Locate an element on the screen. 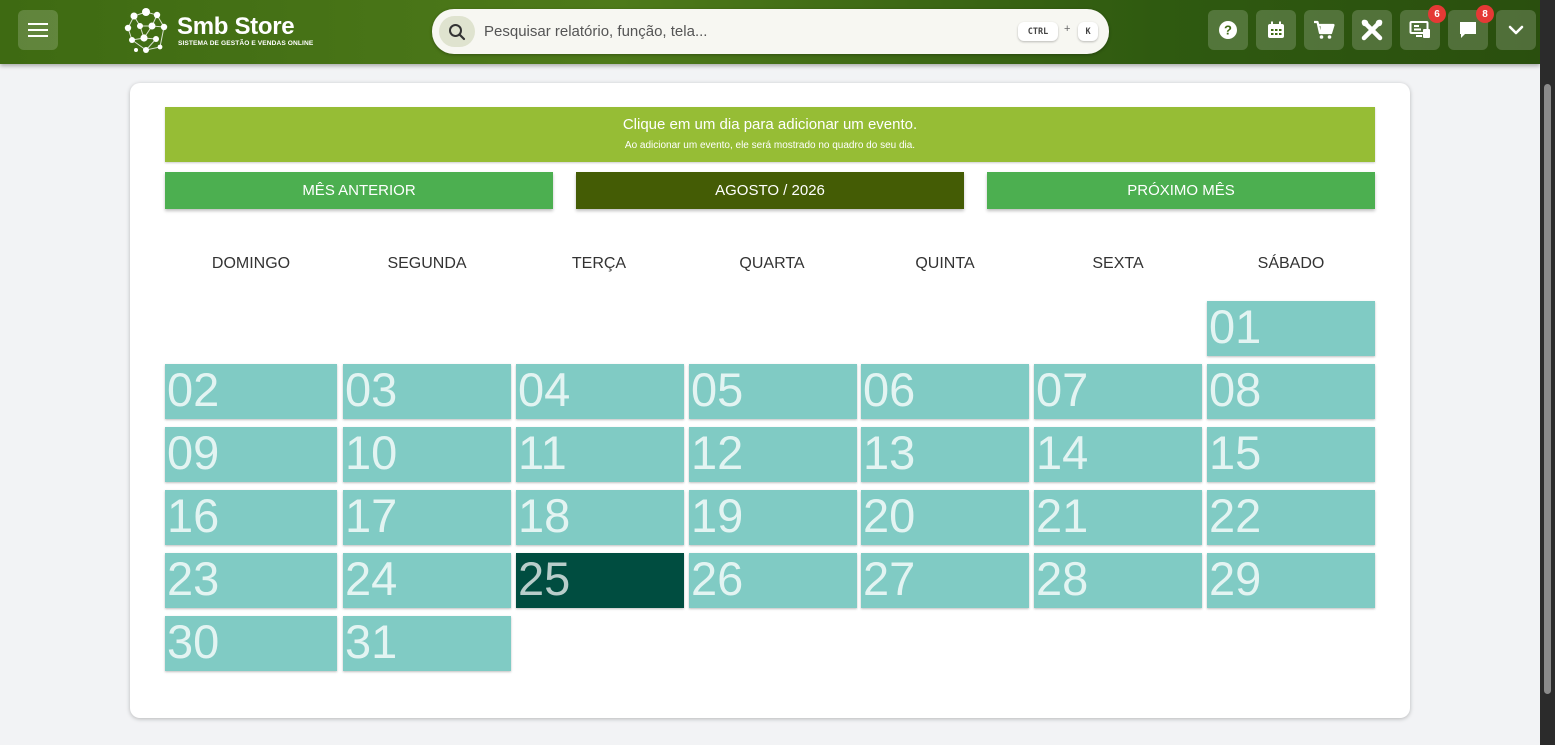 This screenshot has height=745, width=1555. calendar-day: 19 is located at coordinates (773, 517).